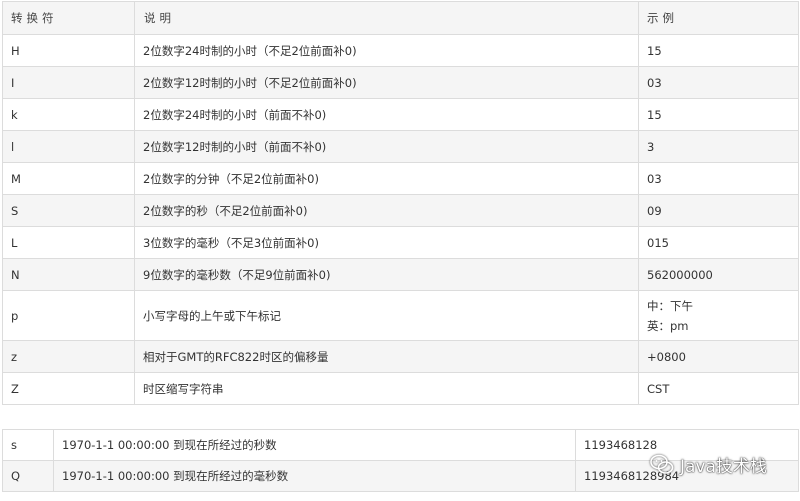 The width and height of the screenshot is (800, 501). What do you see at coordinates (662, 464) in the screenshot?
I see `wechat-icon` at bounding box center [662, 464].